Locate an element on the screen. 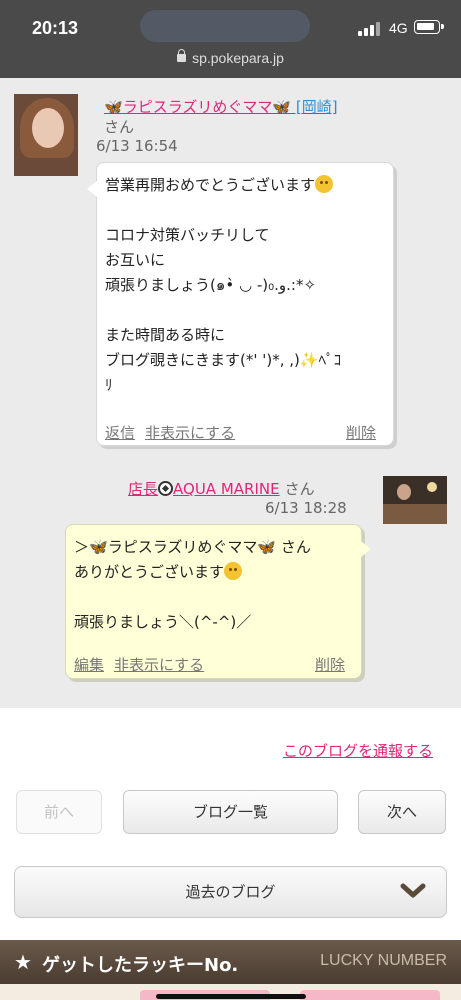 Image resolution: width=461 pixels, height=1000 pixels. blog-list-label: ブログ一覧 is located at coordinates (230, 812).